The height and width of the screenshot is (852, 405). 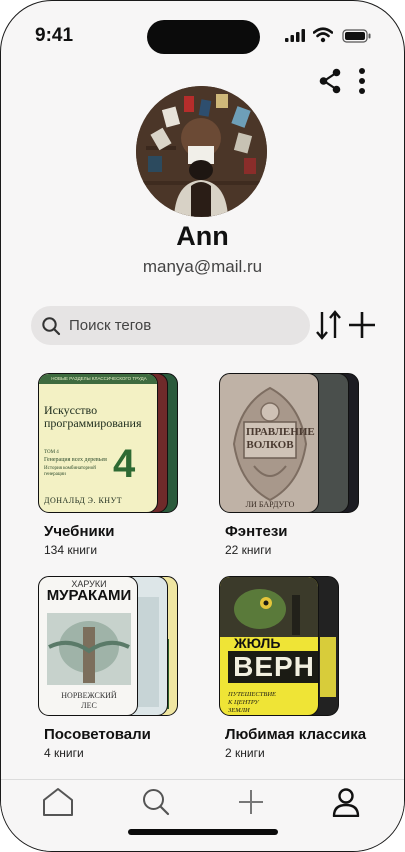 I want to click on nav-profile, so click(x=346, y=802).